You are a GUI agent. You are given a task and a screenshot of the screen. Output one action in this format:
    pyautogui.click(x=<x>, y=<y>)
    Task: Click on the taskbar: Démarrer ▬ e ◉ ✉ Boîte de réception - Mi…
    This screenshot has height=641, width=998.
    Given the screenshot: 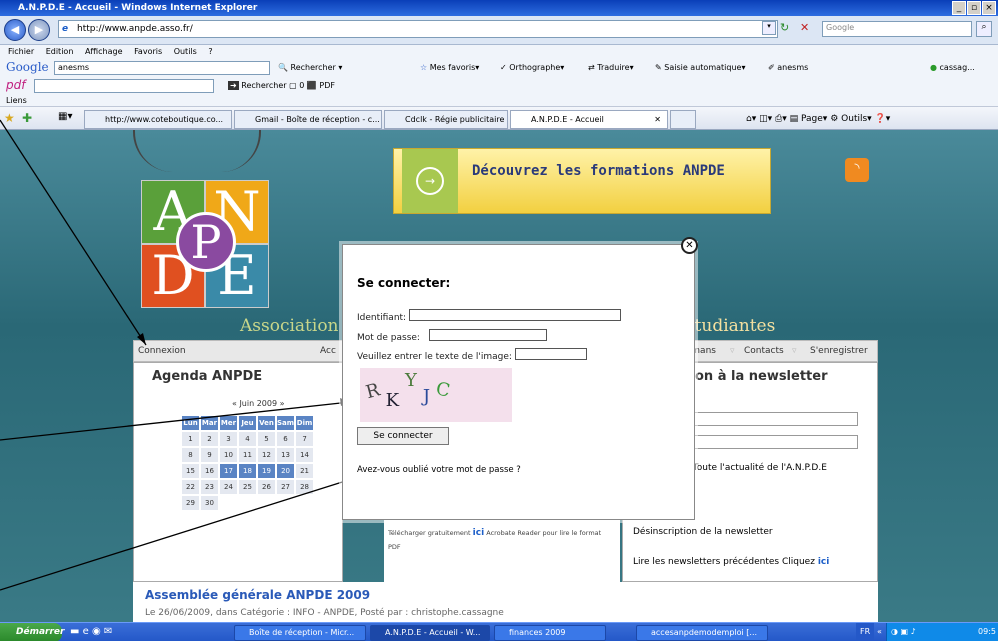 What is the action you would take?
    pyautogui.click(x=499, y=631)
    